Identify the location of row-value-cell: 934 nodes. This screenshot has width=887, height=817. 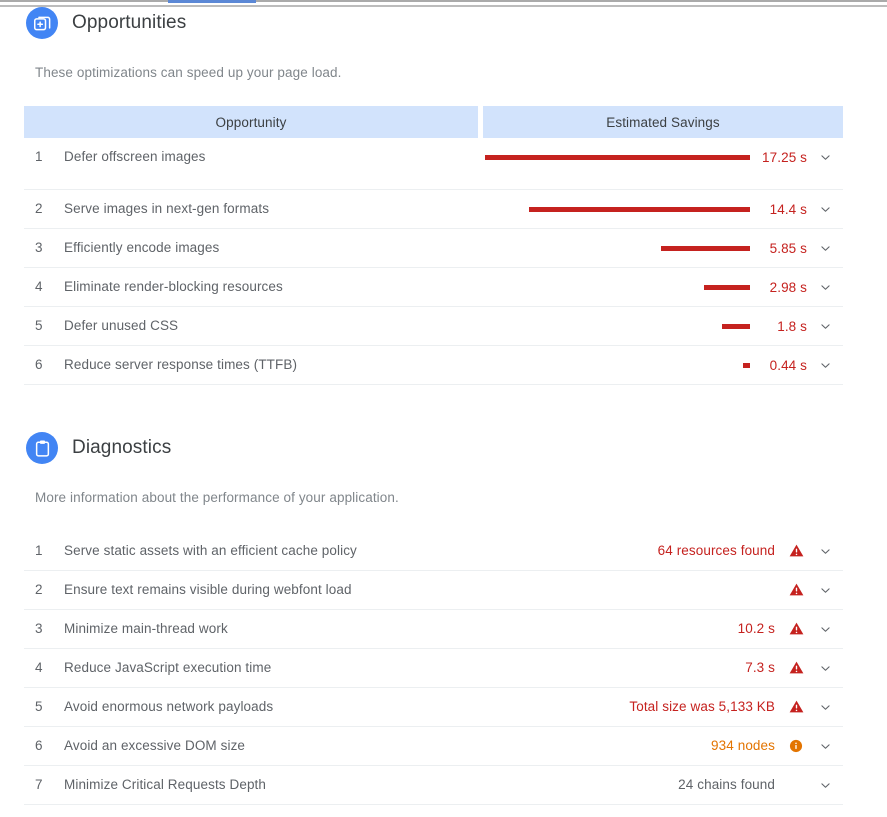
(777, 745).